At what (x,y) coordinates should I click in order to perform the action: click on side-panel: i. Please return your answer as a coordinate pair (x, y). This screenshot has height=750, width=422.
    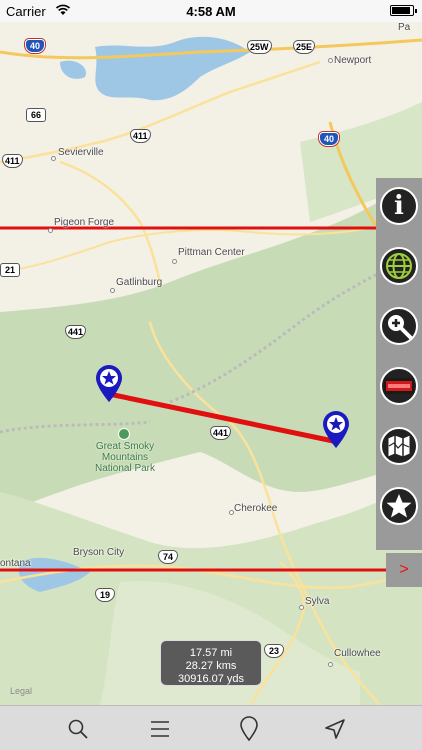
    Looking at the image, I should click on (399, 364).